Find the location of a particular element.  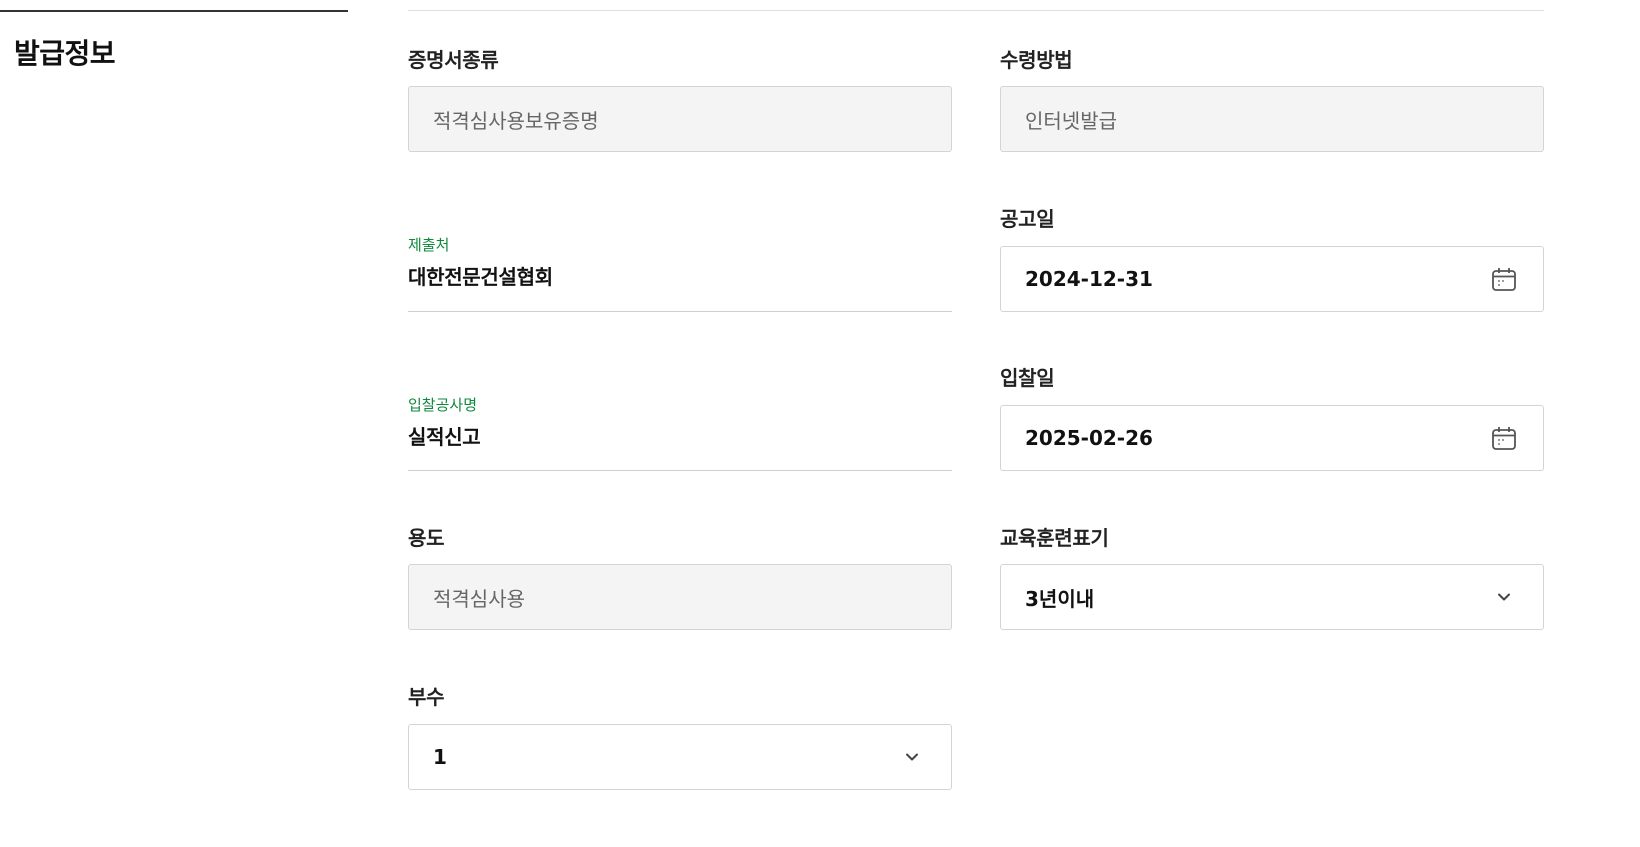

bid-date-label: 입찰일 is located at coordinates (1027, 378).